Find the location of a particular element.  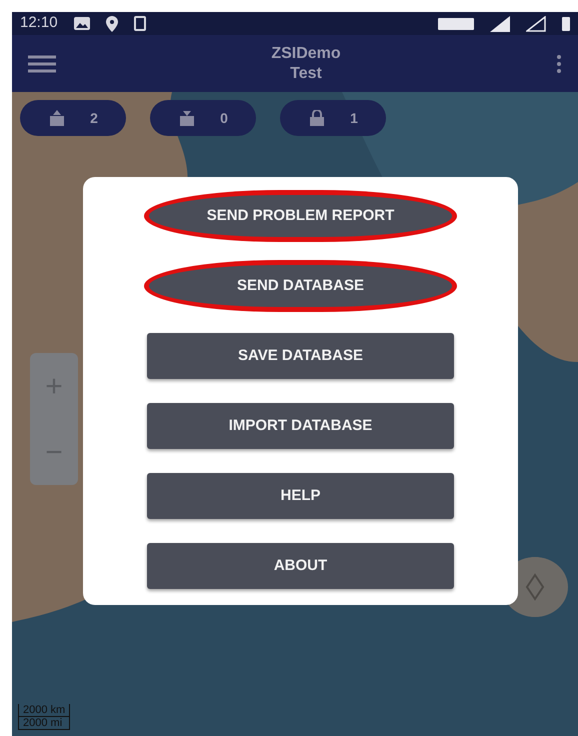

app-title: ZSIDemo is located at coordinates (306, 54).